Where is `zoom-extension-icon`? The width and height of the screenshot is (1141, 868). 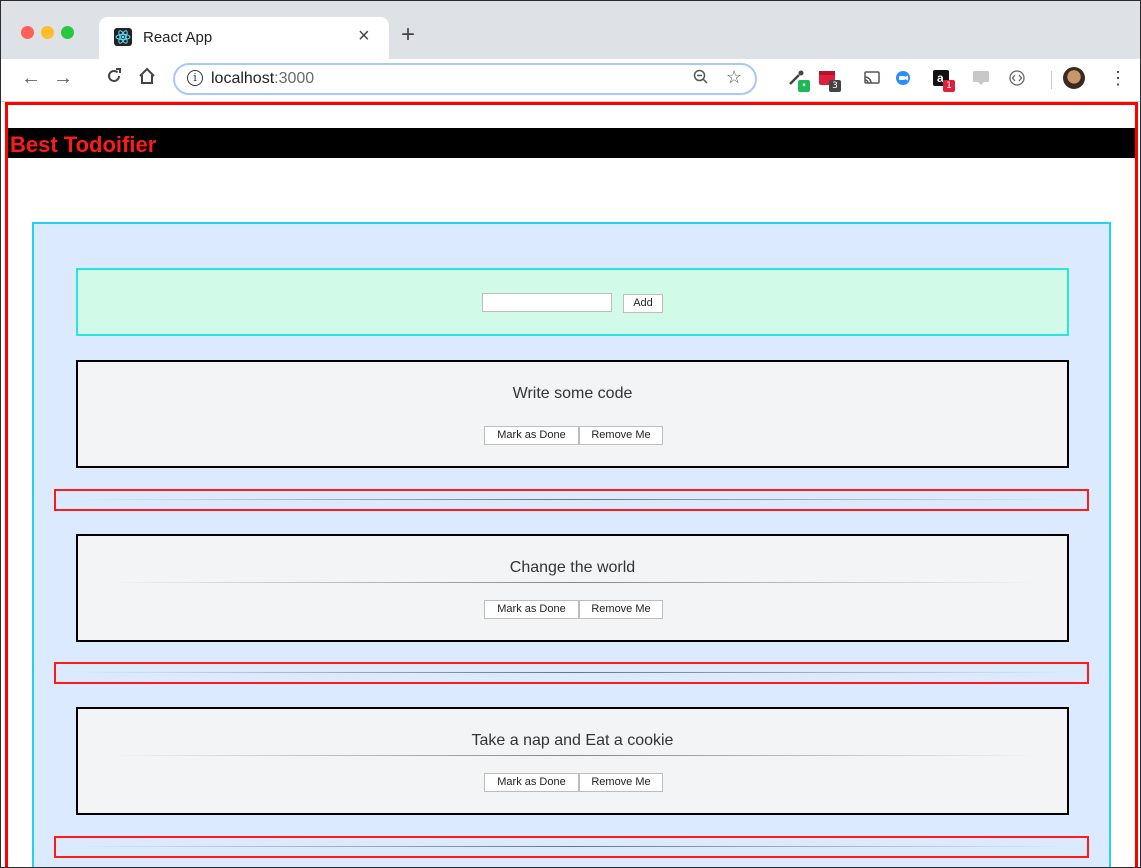
zoom-extension-icon is located at coordinates (903, 78).